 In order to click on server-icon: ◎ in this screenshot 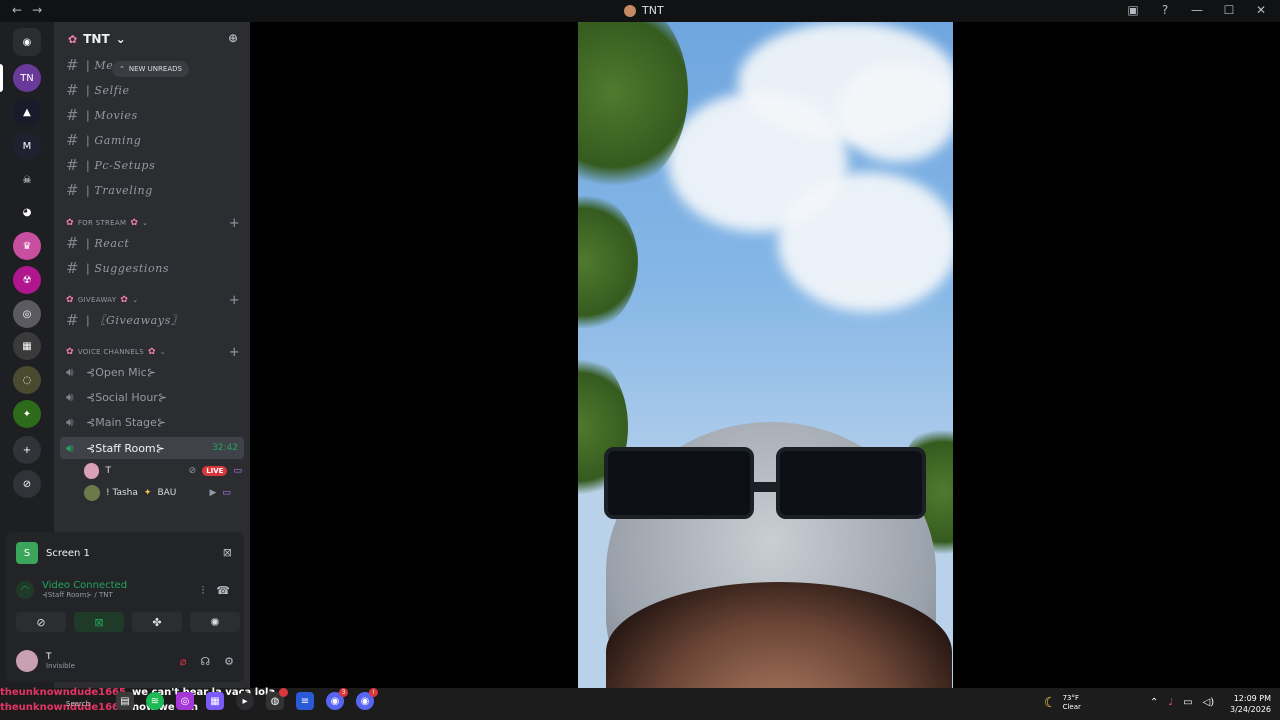, I will do `click(27, 314)`.